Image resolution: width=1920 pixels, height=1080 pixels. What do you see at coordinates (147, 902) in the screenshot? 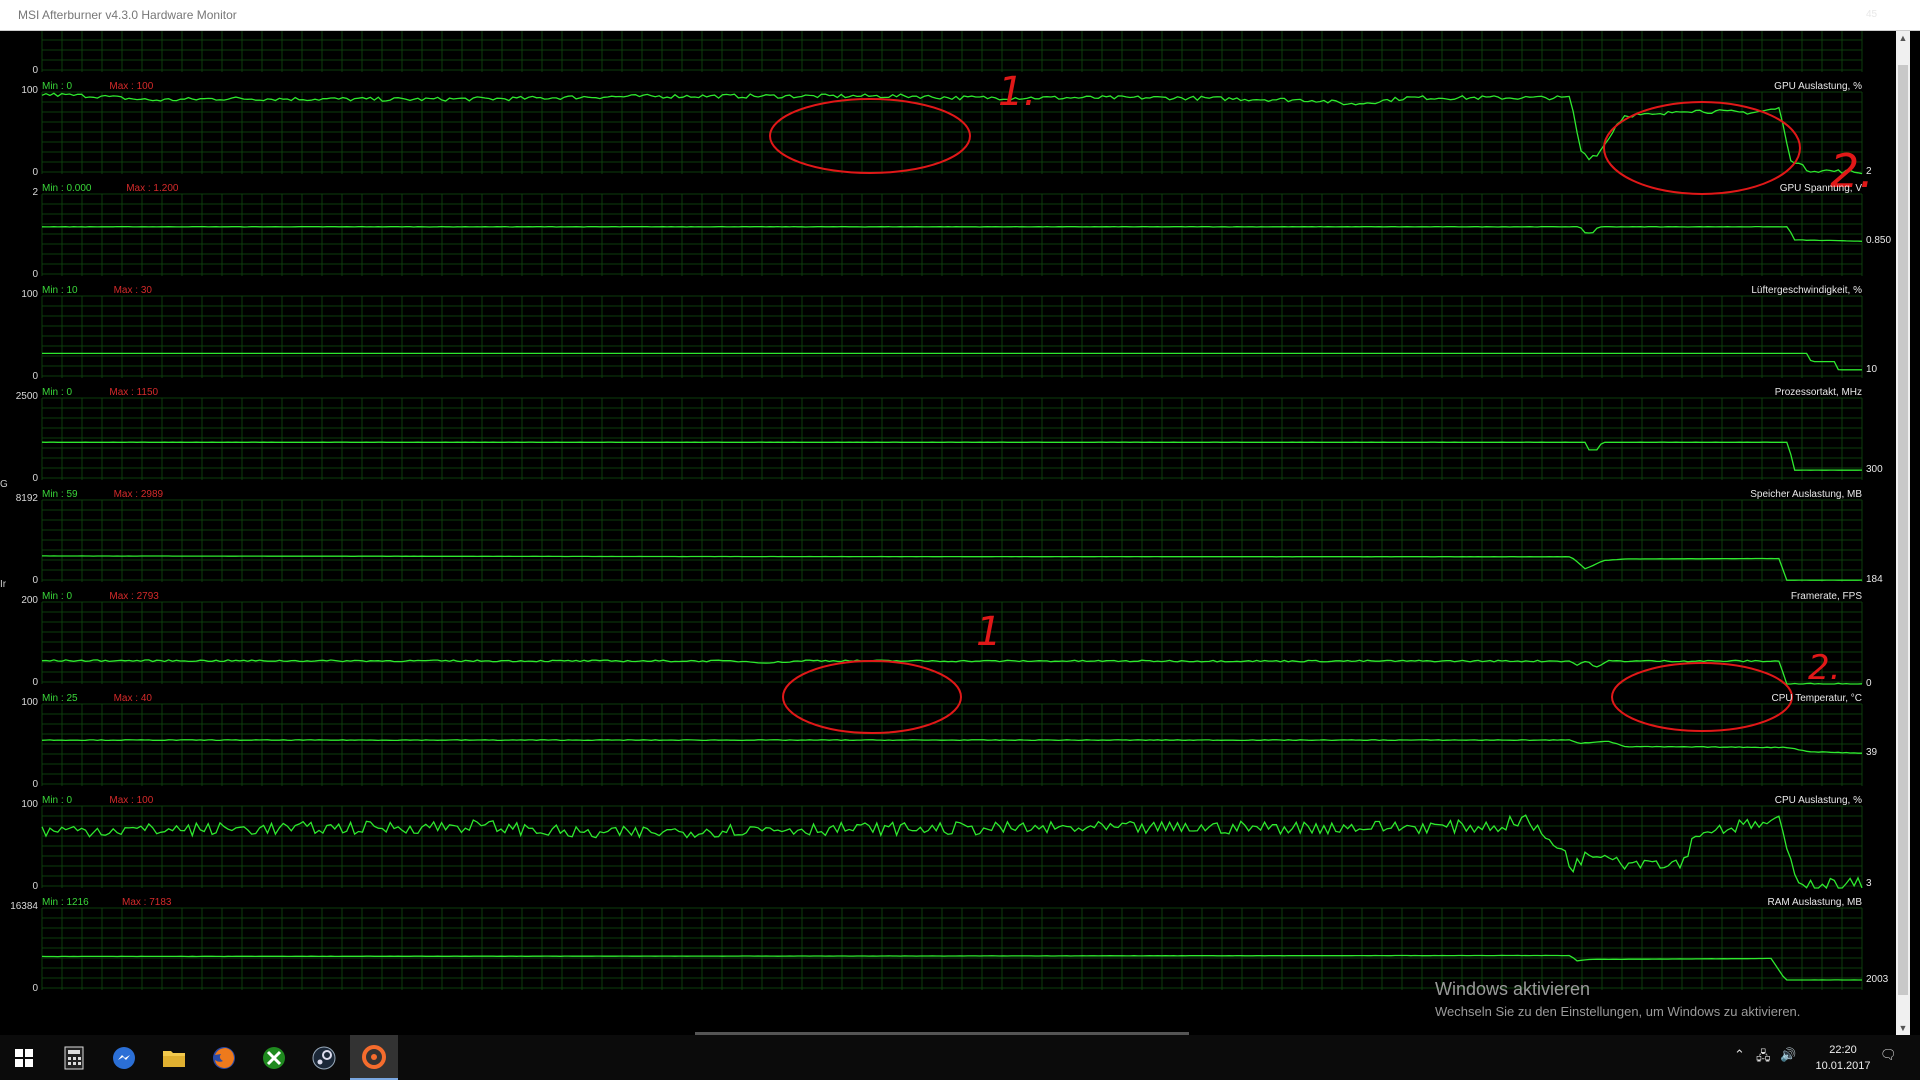
I see `graph-max-label: Max : 7183` at bounding box center [147, 902].